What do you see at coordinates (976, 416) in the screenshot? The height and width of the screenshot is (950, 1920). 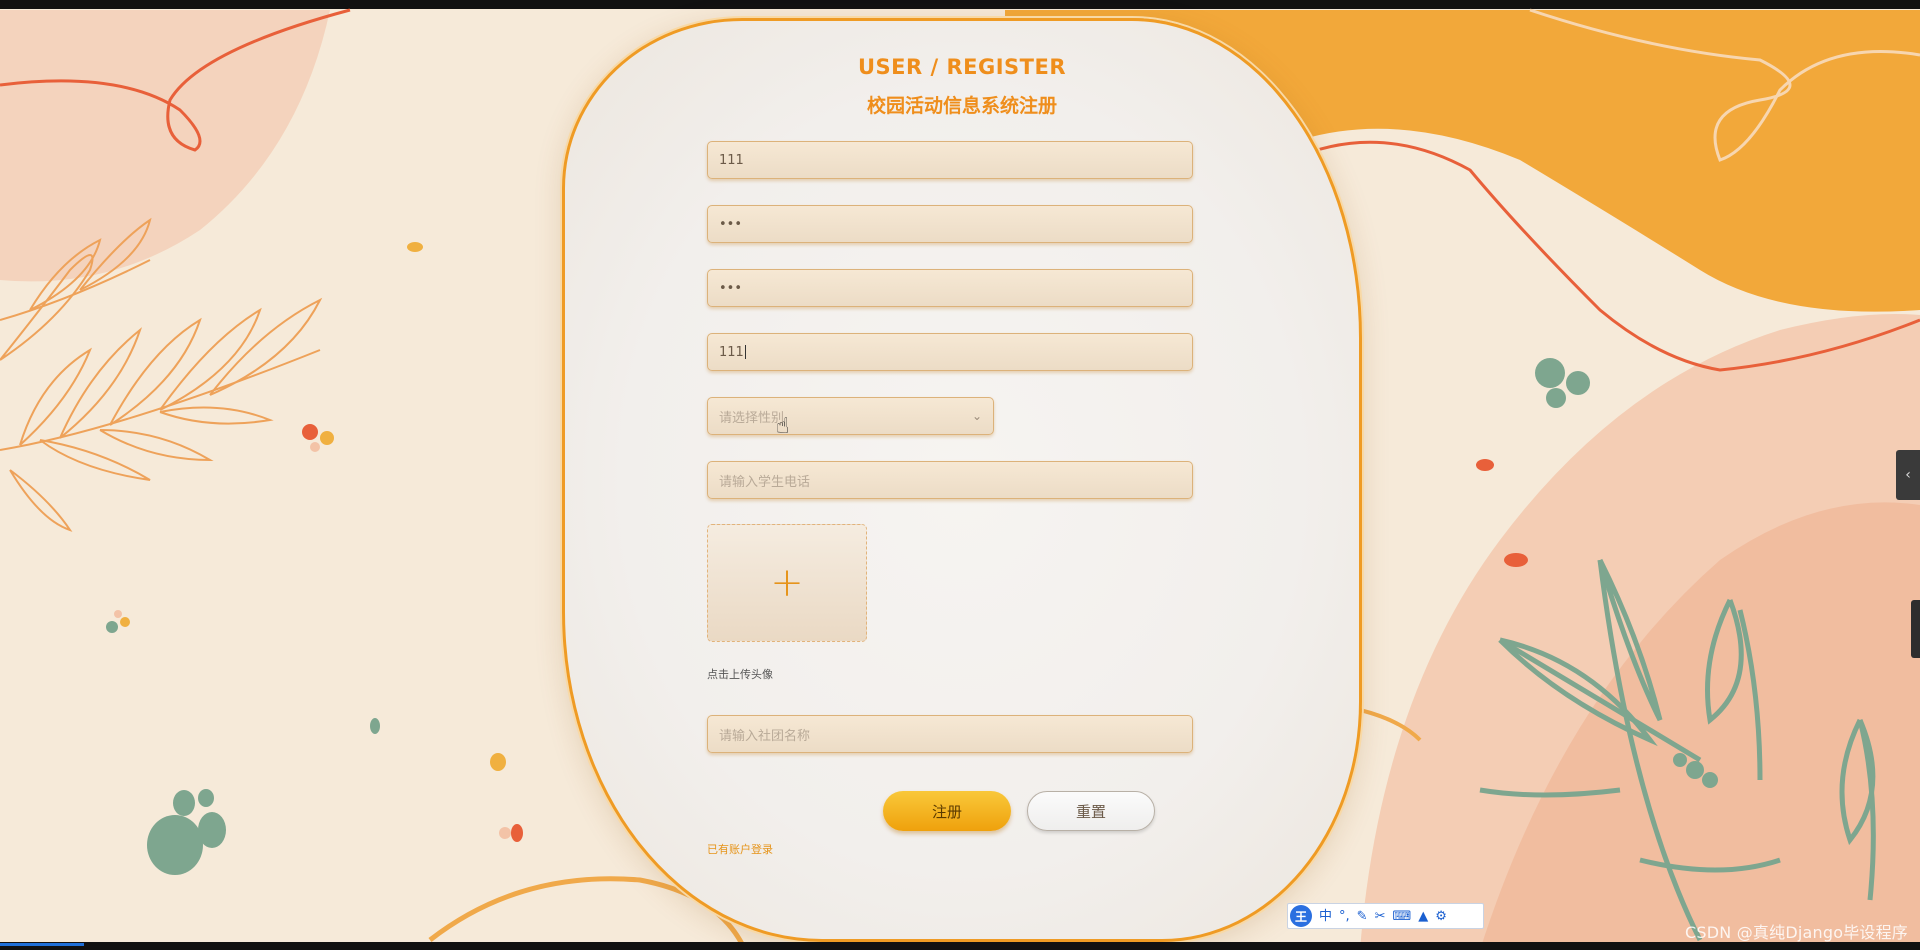 I see `chevron-down-icon: ⌄` at bounding box center [976, 416].